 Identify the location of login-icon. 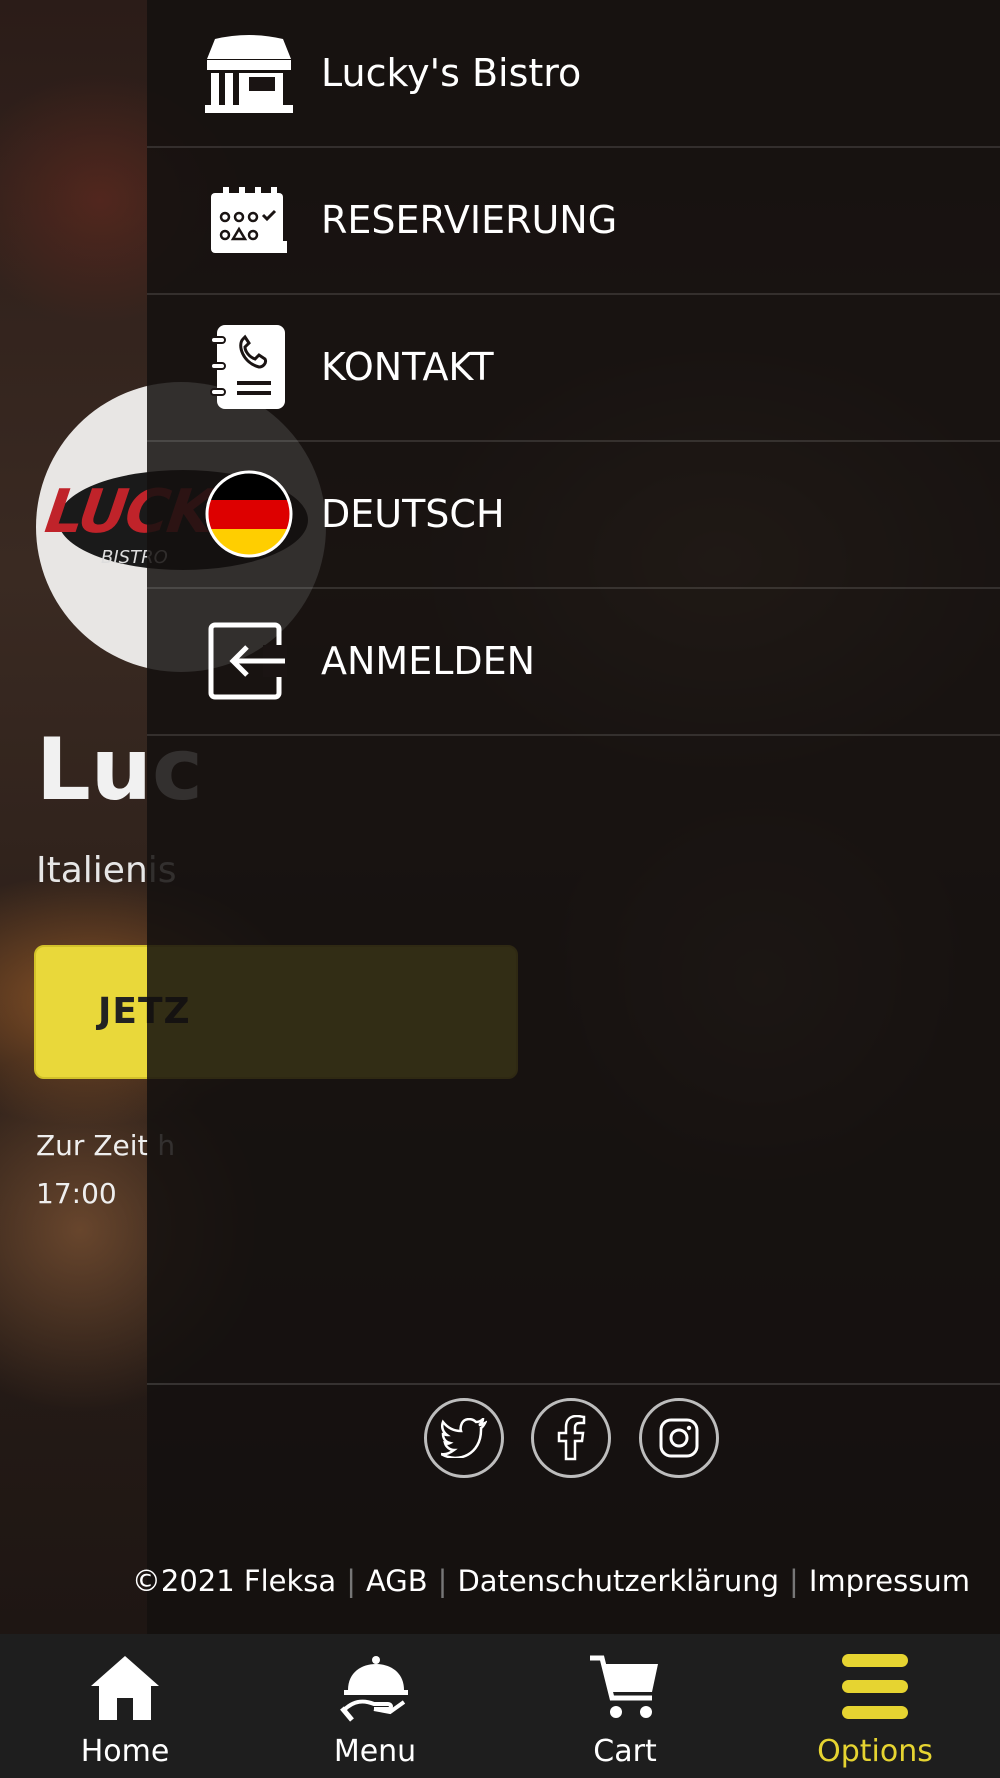
(249, 661).